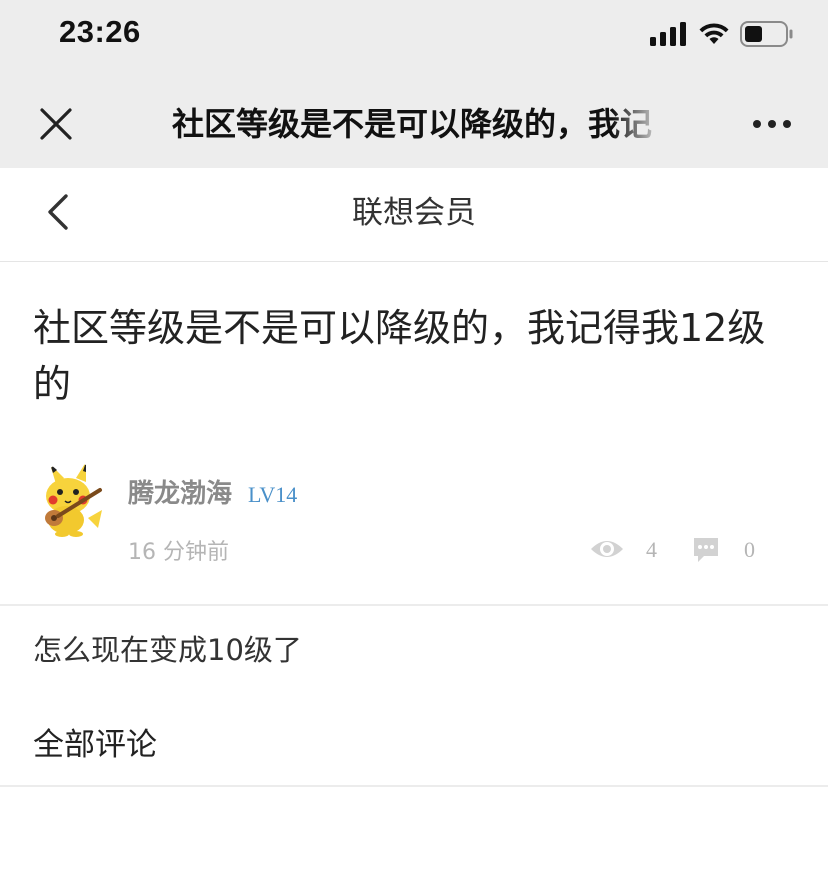  What do you see at coordinates (706, 550) in the screenshot?
I see `comment-icon` at bounding box center [706, 550].